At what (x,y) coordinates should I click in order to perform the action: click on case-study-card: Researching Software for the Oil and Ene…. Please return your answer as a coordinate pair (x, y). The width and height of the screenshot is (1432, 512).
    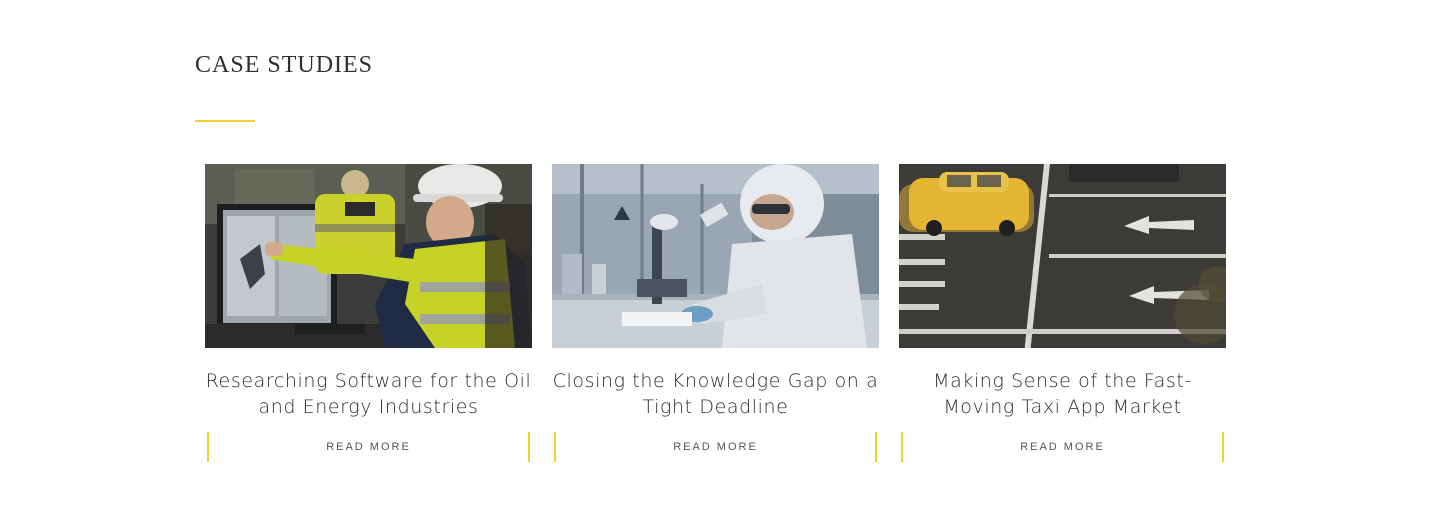
    Looking at the image, I should click on (368, 314).